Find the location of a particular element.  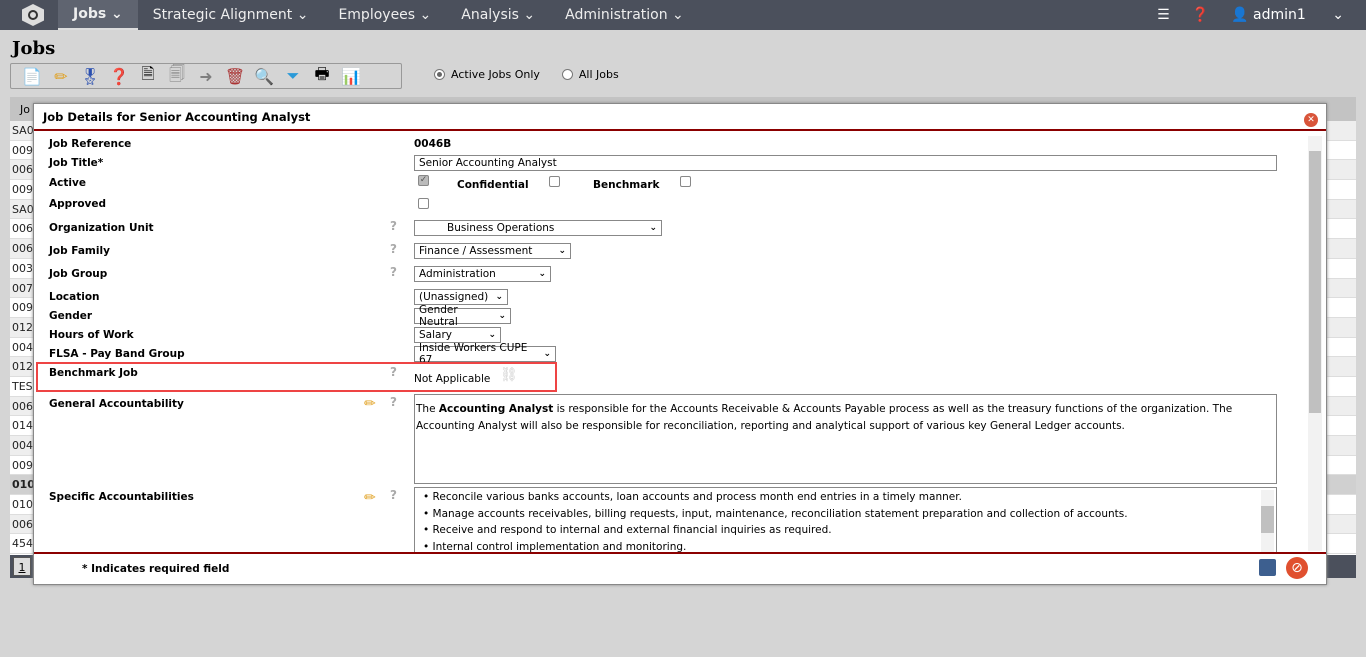

delete-trash-icon: 🗑 is located at coordinates (235, 76).